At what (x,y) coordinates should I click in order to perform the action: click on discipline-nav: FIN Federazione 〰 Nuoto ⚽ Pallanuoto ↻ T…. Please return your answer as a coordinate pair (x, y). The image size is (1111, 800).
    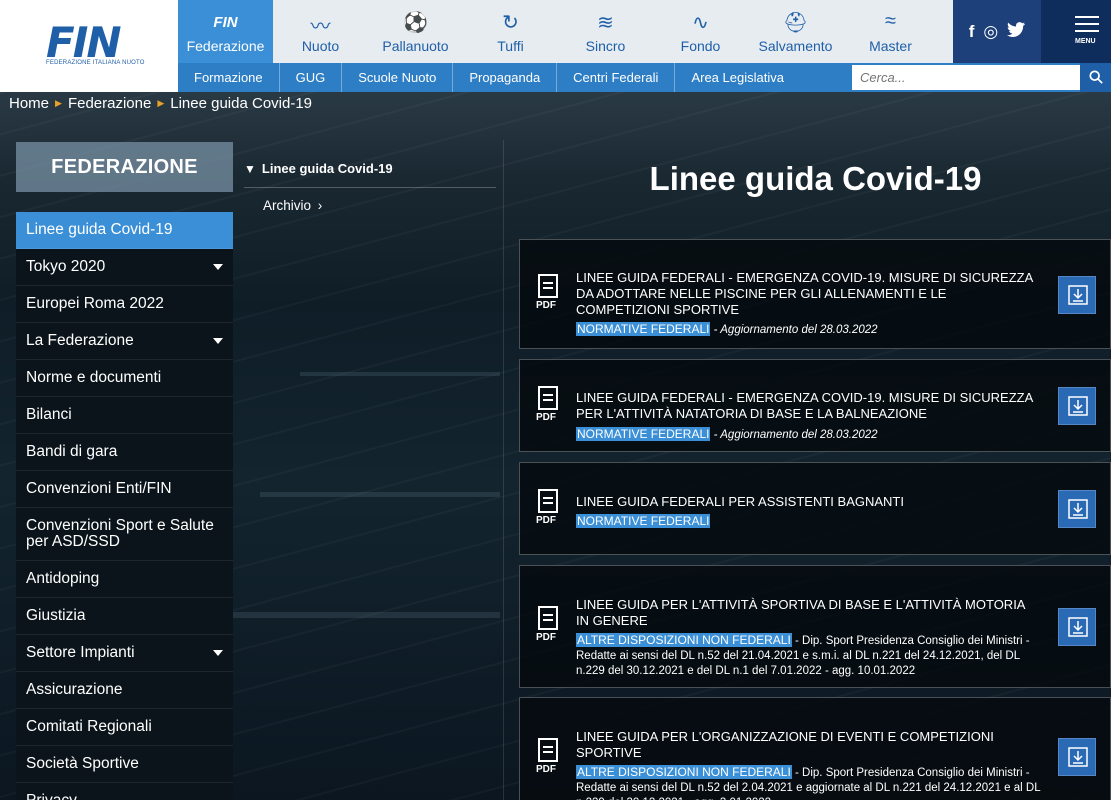
    Looking at the image, I should click on (565, 31).